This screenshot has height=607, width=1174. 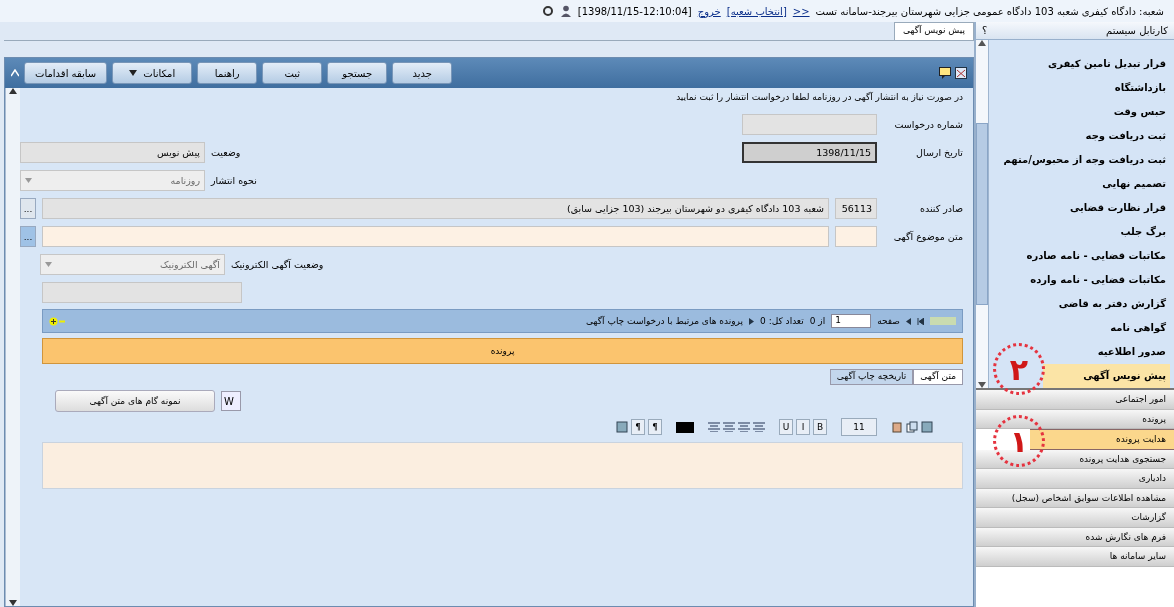 What do you see at coordinates (152, 73) in the screenshot?
I see `toolbar-button: امکانات` at bounding box center [152, 73].